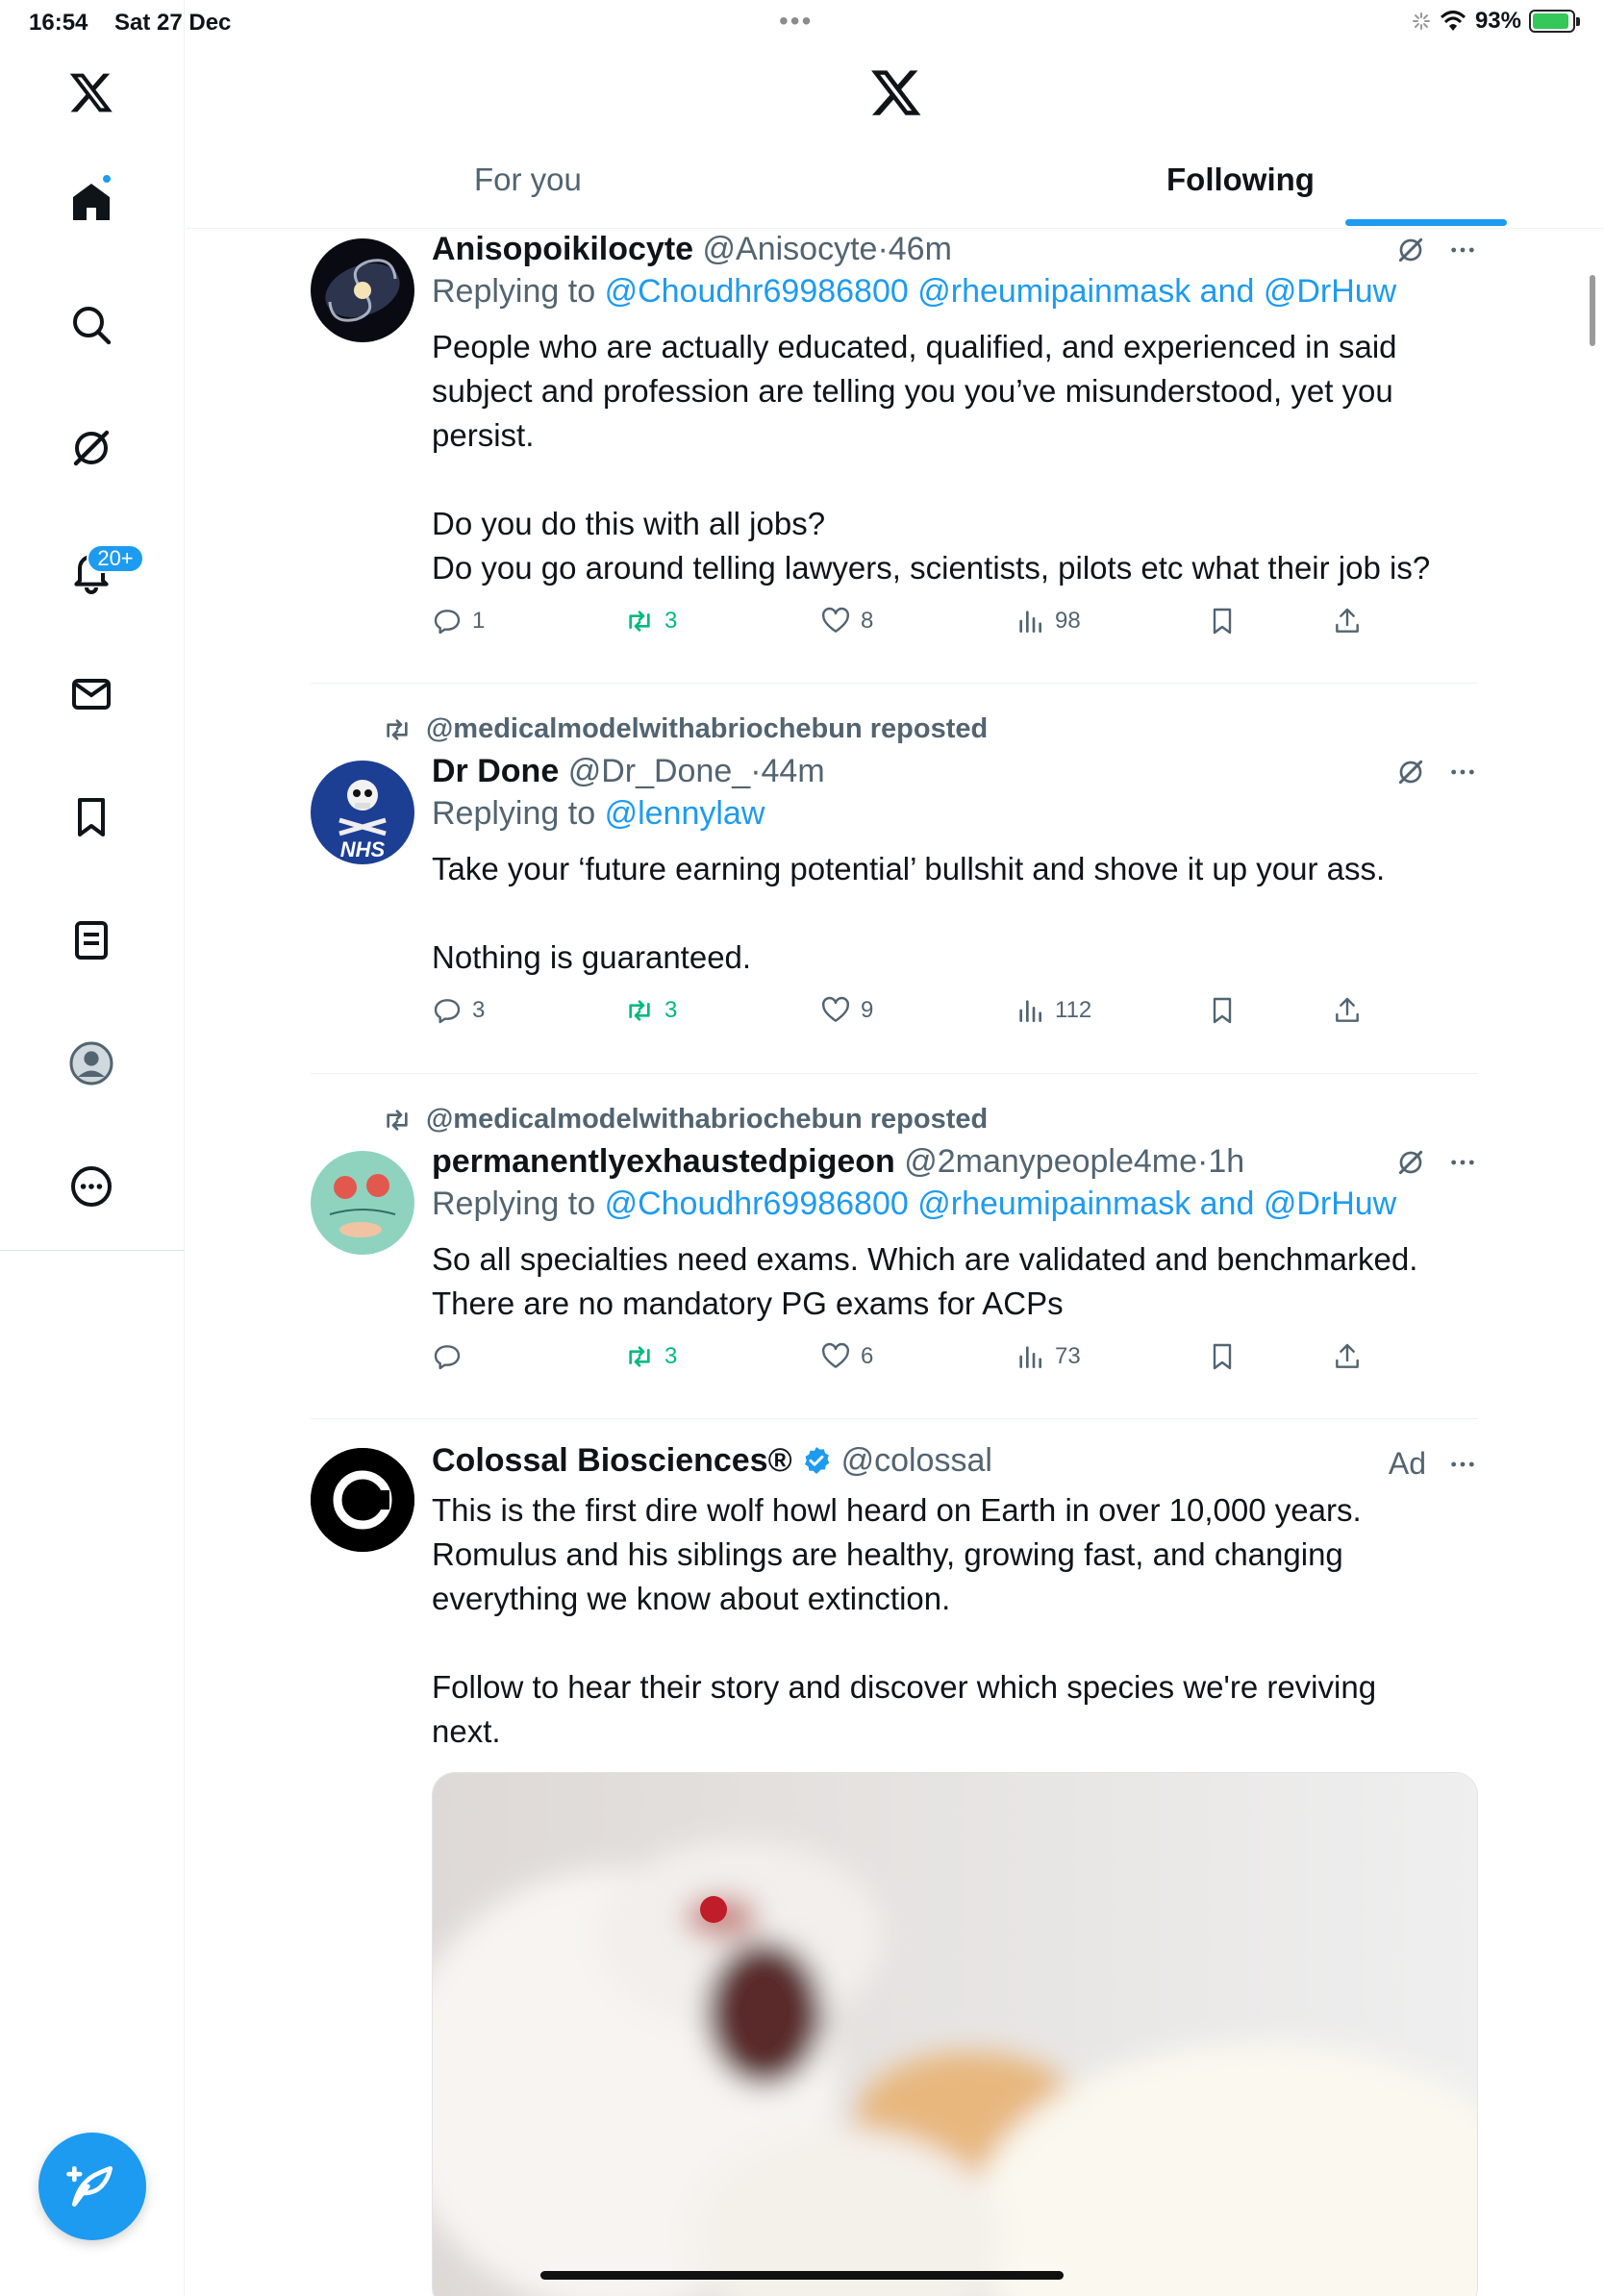  What do you see at coordinates (817, 1460) in the screenshot?
I see `verified-badge-icon` at bounding box center [817, 1460].